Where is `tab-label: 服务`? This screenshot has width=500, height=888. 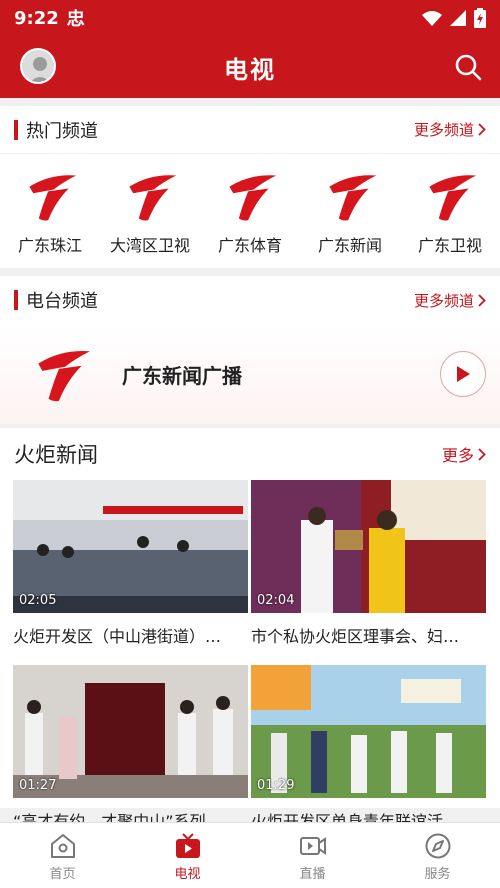
tab-label: 服务 is located at coordinates (437, 874).